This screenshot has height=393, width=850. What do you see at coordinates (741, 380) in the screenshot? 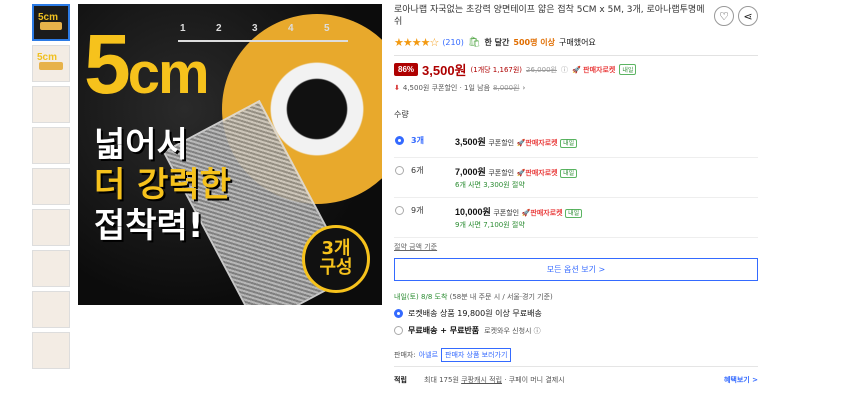
I see `benefit-link: 혜택보기 >` at bounding box center [741, 380].